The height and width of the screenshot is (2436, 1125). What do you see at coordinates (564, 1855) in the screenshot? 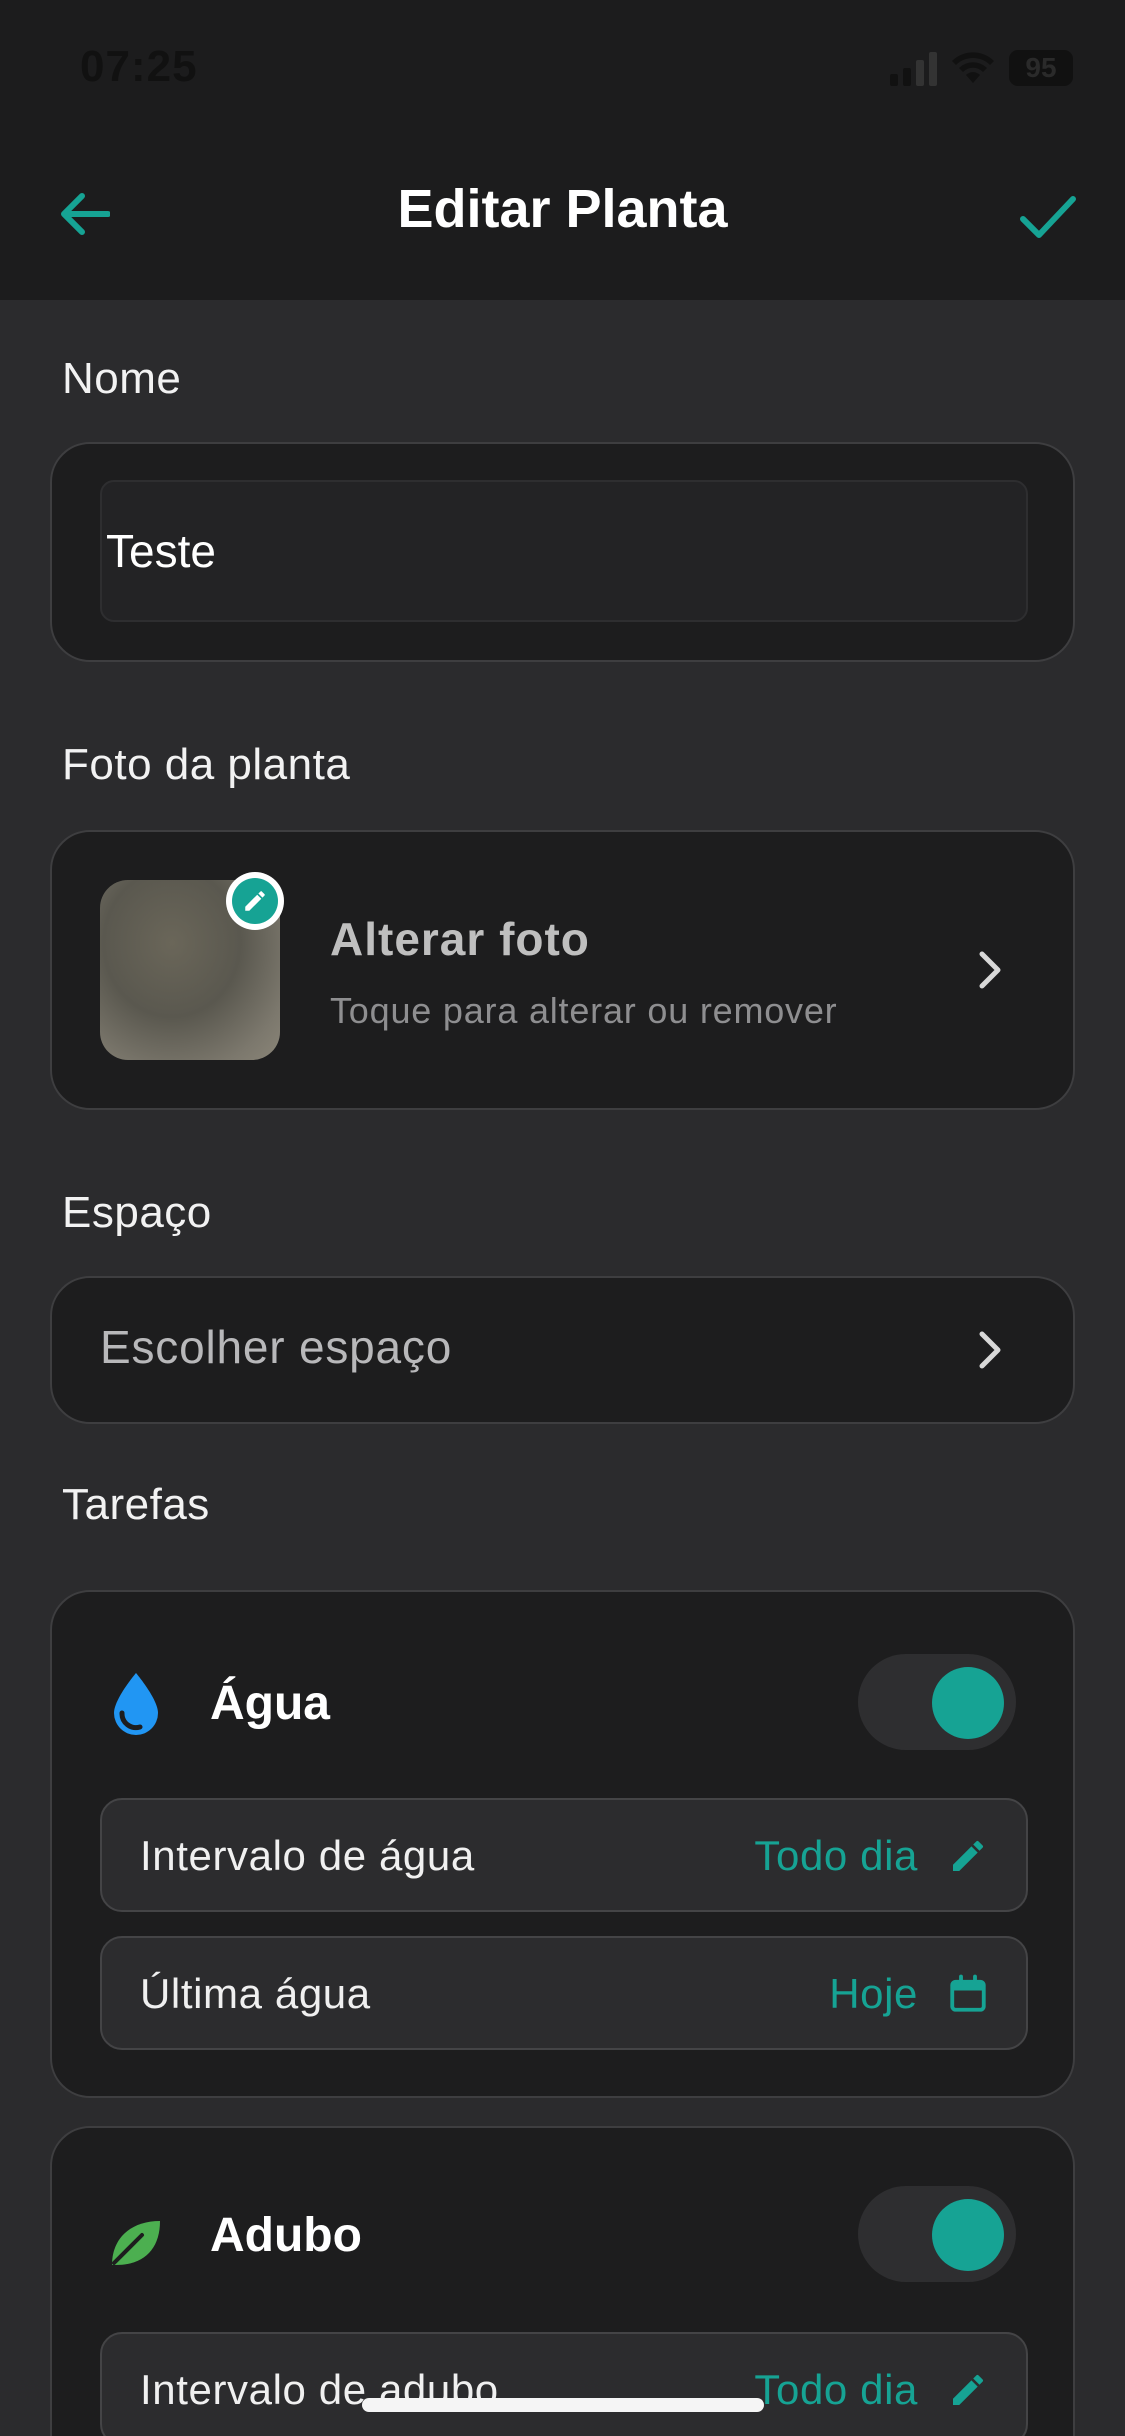
I see `water-interval-row: Intervalo de água Todo dia` at bounding box center [564, 1855].